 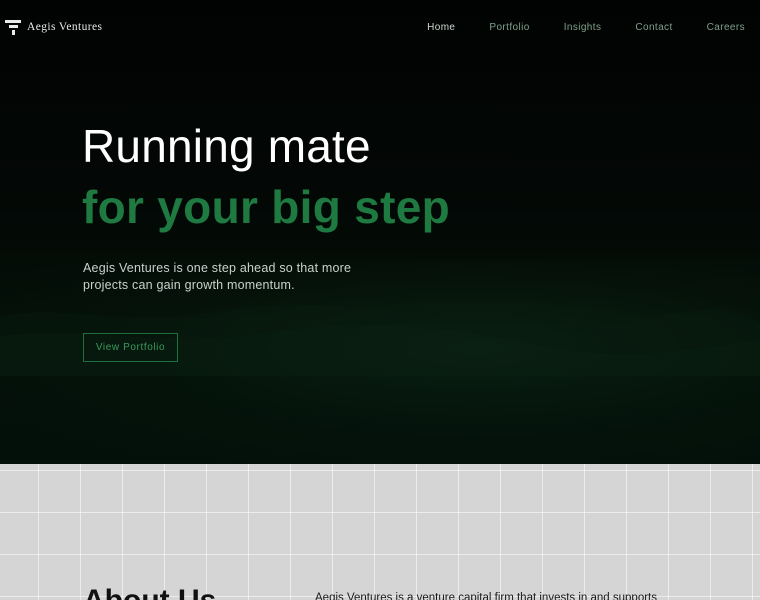 I want to click on brand-logo: Aegis Ventures, so click(x=53, y=27).